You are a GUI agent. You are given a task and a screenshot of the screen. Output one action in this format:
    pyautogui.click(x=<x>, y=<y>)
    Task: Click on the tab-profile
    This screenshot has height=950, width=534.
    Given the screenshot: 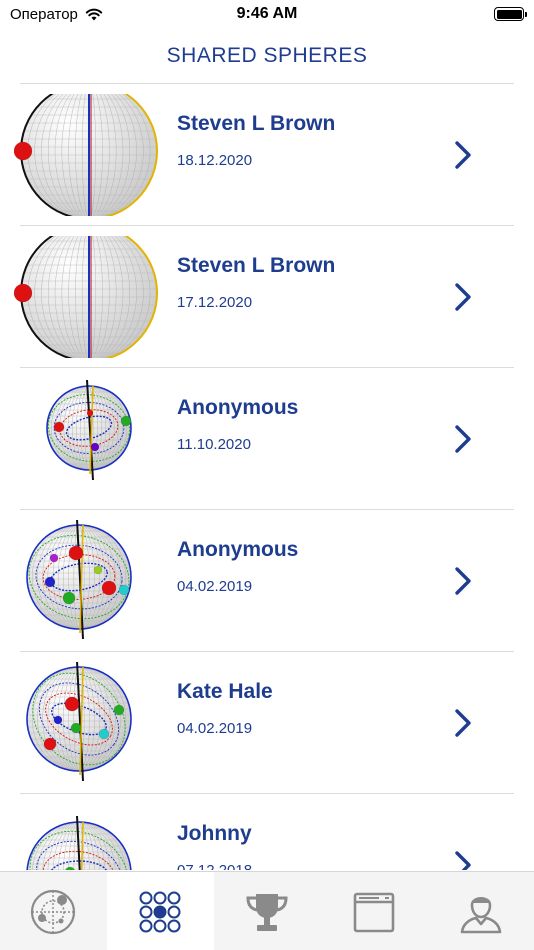 What is the action you would take?
    pyautogui.click(x=480, y=911)
    